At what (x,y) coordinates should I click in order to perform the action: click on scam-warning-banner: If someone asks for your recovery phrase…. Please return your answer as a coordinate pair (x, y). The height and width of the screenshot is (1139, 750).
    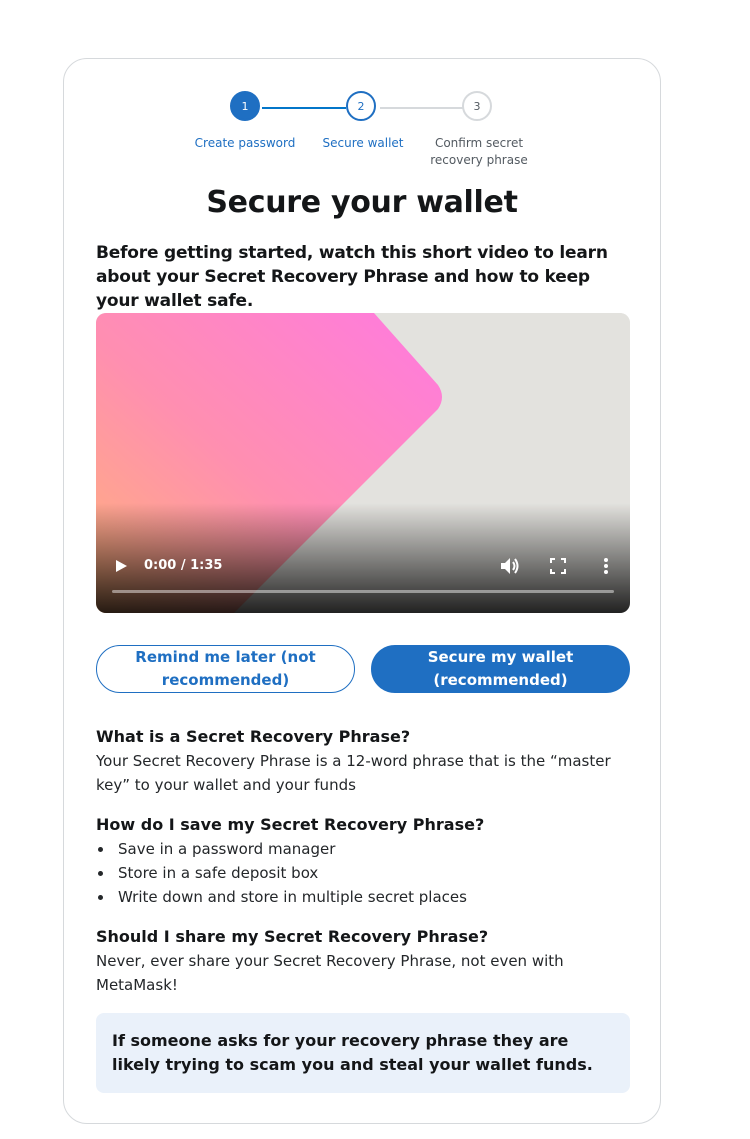
    Looking at the image, I should click on (363, 1053).